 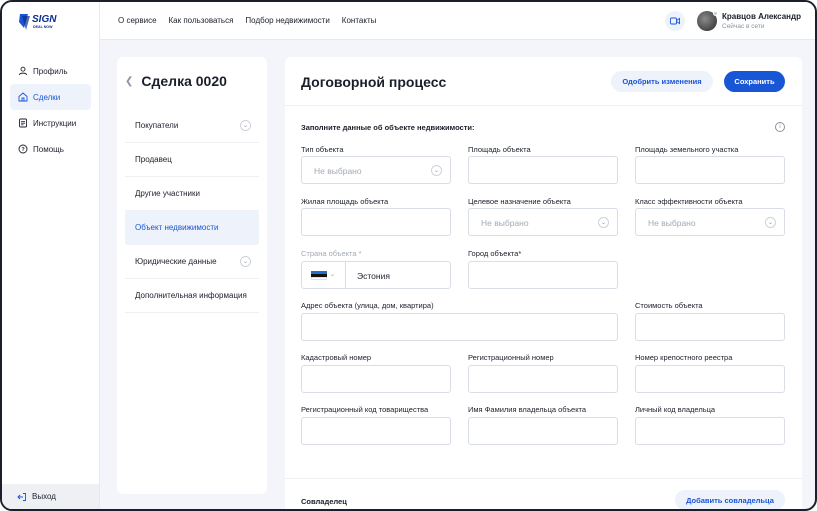 I want to click on cadastral-label: Кадастровый номер, so click(x=336, y=357).